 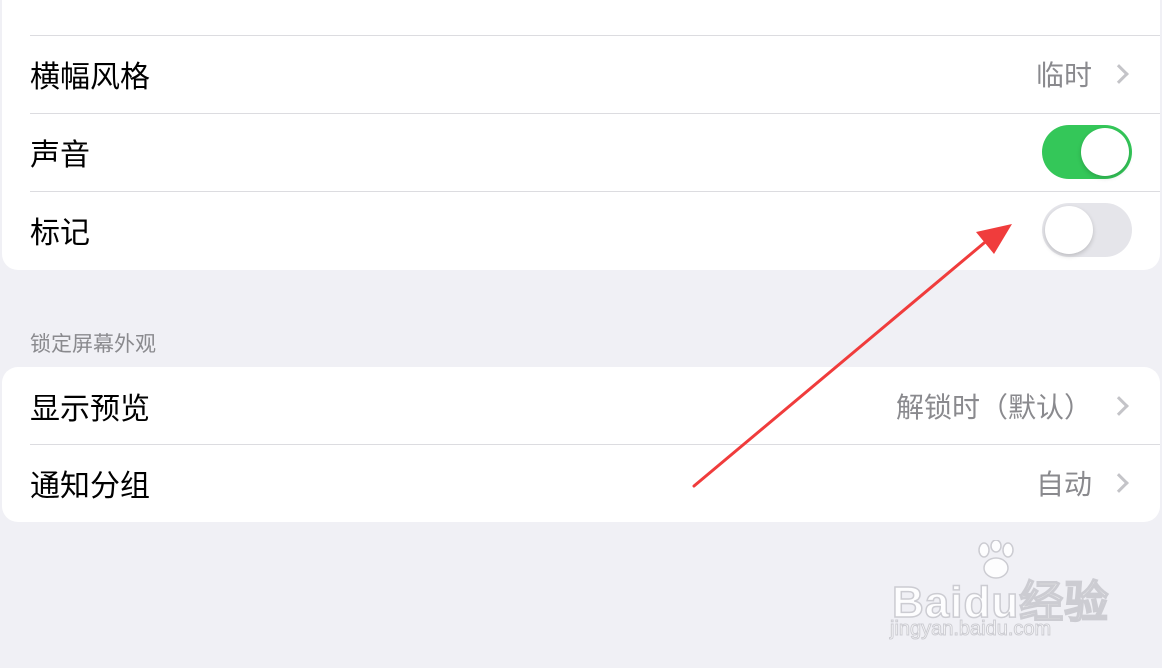 I want to click on show-previews-row: 显示预览 解锁时（默认）, so click(x=595, y=406).